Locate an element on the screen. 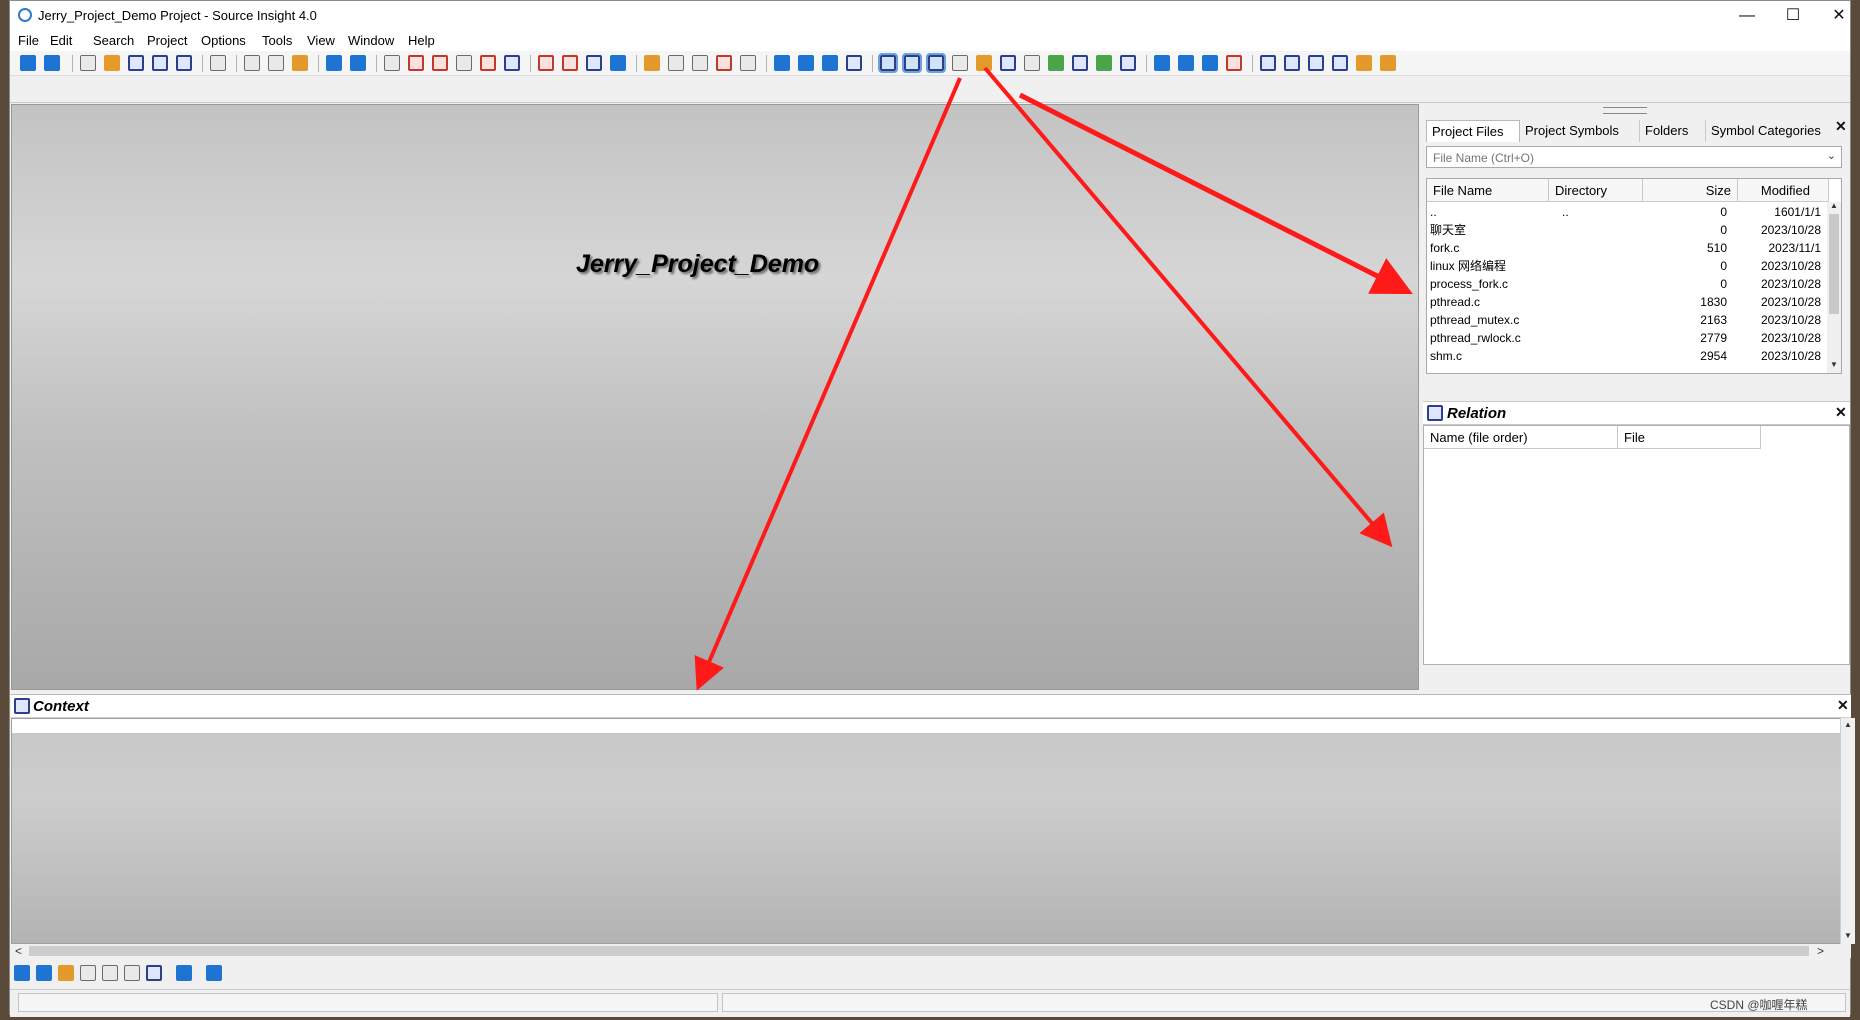 This screenshot has width=1860, height=1020. replace-files-icon is located at coordinates (512, 63).